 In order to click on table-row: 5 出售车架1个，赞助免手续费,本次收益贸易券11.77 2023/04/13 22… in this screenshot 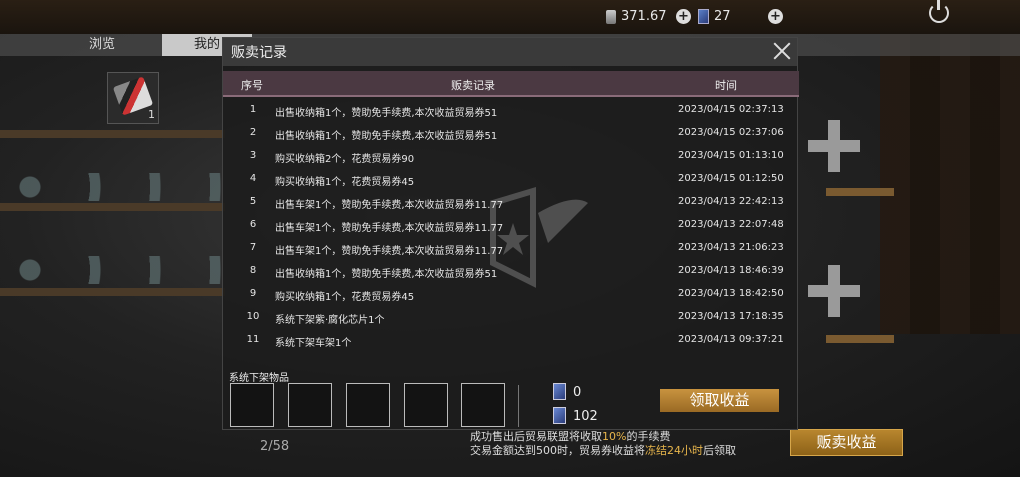, I will do `click(511, 202)`.